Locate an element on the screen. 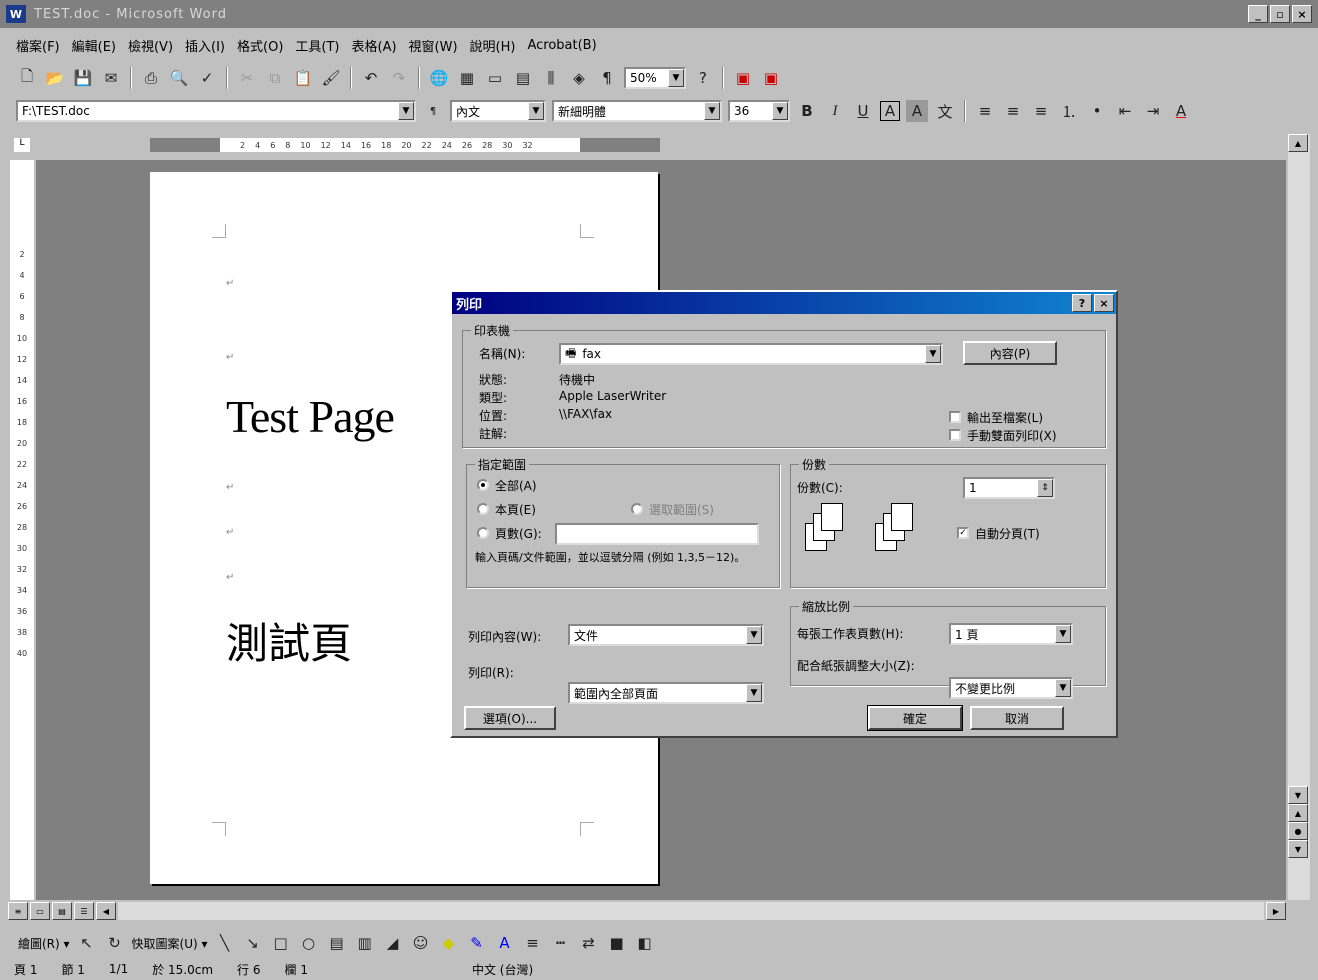 The width and height of the screenshot is (1318, 980). increase-indent-icon: ⇥ is located at coordinates (1153, 111).